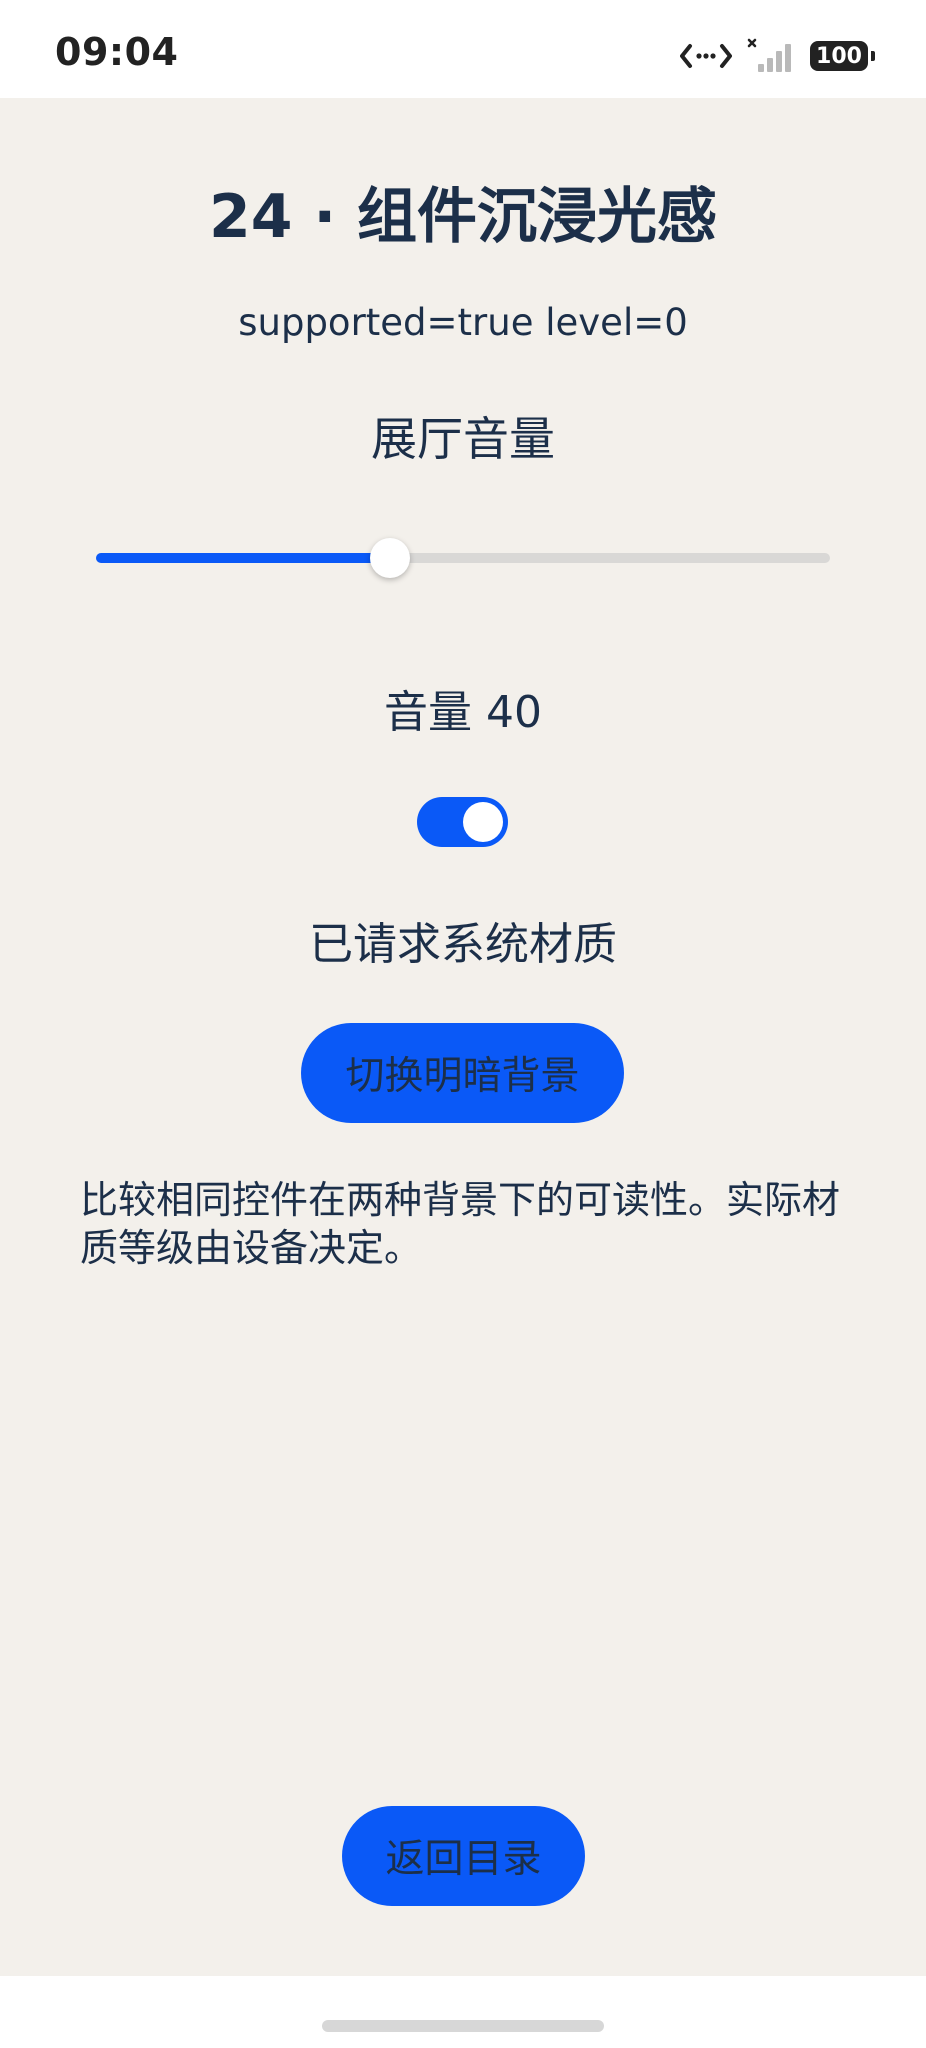  I want to click on switch-background-button: 切换明暗背景, so click(462, 1073).